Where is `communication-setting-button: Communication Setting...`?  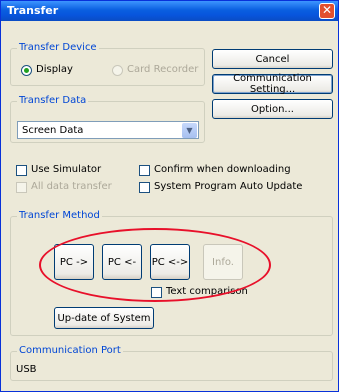 communication-setting-button: Communication Setting... is located at coordinates (272, 84).